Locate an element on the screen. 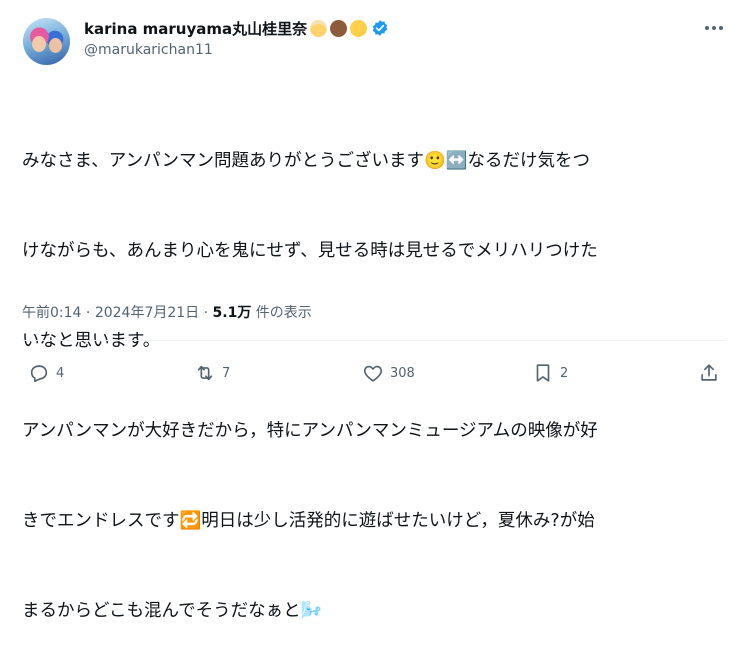  bookmark-icon is located at coordinates (543, 373).